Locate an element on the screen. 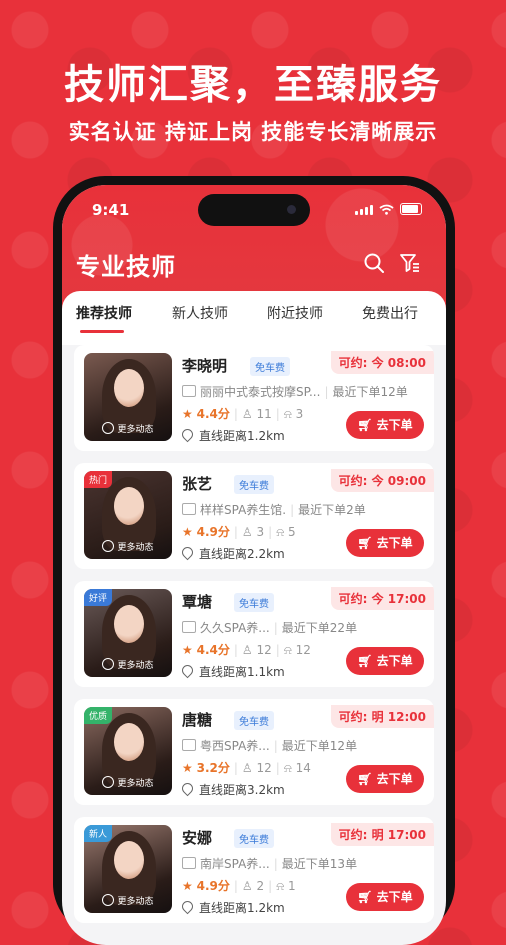 The image size is (506, 945). shop-name: 样样SPA养生馆. is located at coordinates (243, 510).